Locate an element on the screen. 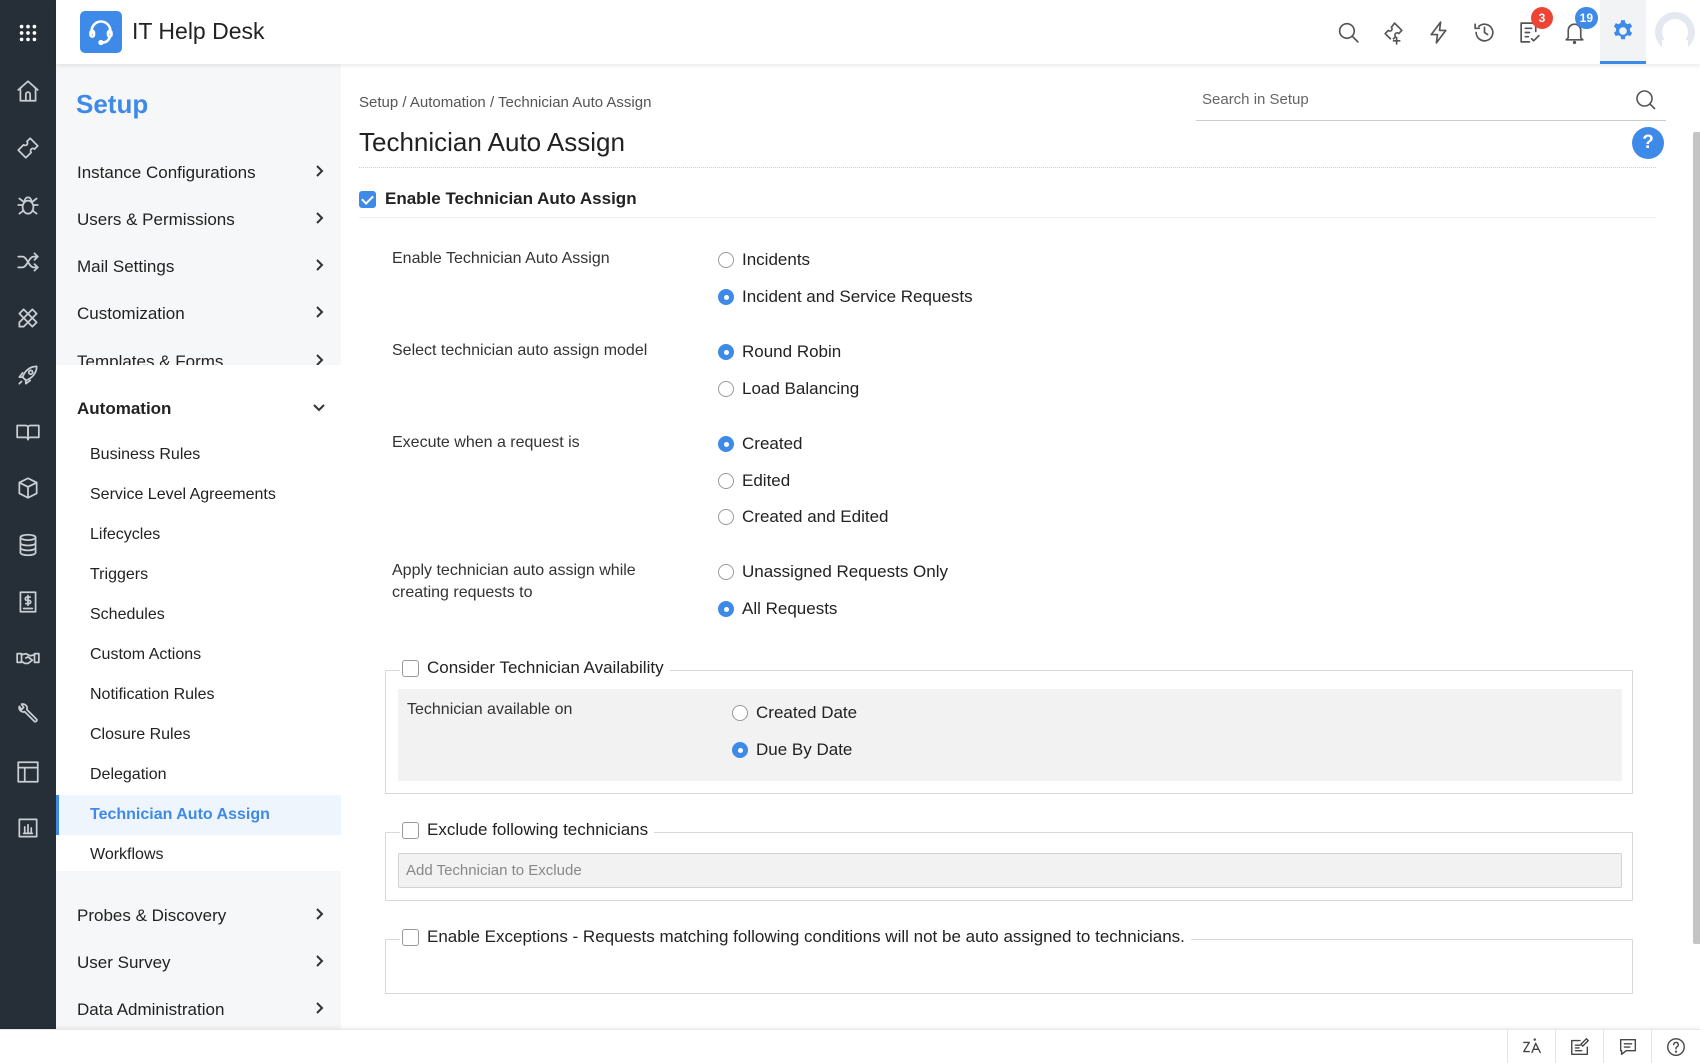 Image resolution: width=1700 pixels, height=1063 pixels. sidebar-item-instance-configurations: Instance Configurations is located at coordinates (198, 173).